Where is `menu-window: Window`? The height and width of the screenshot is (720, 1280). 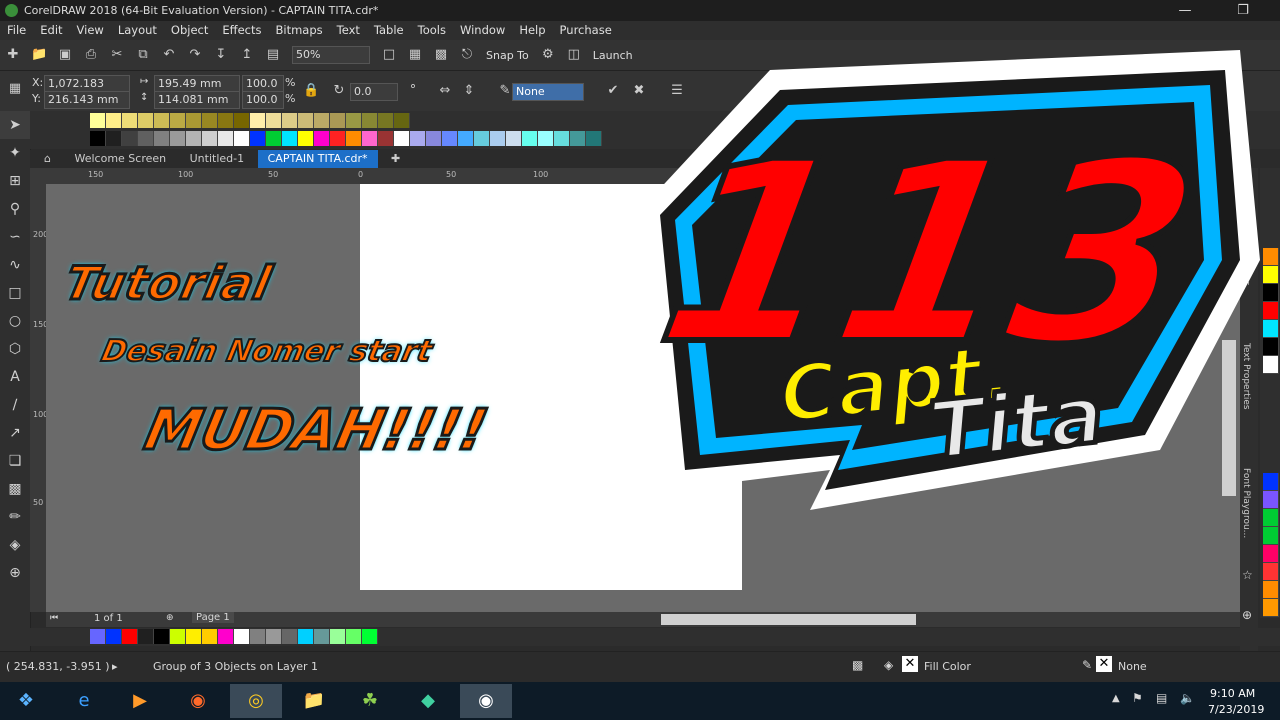
menu-window: Window is located at coordinates (482, 30).